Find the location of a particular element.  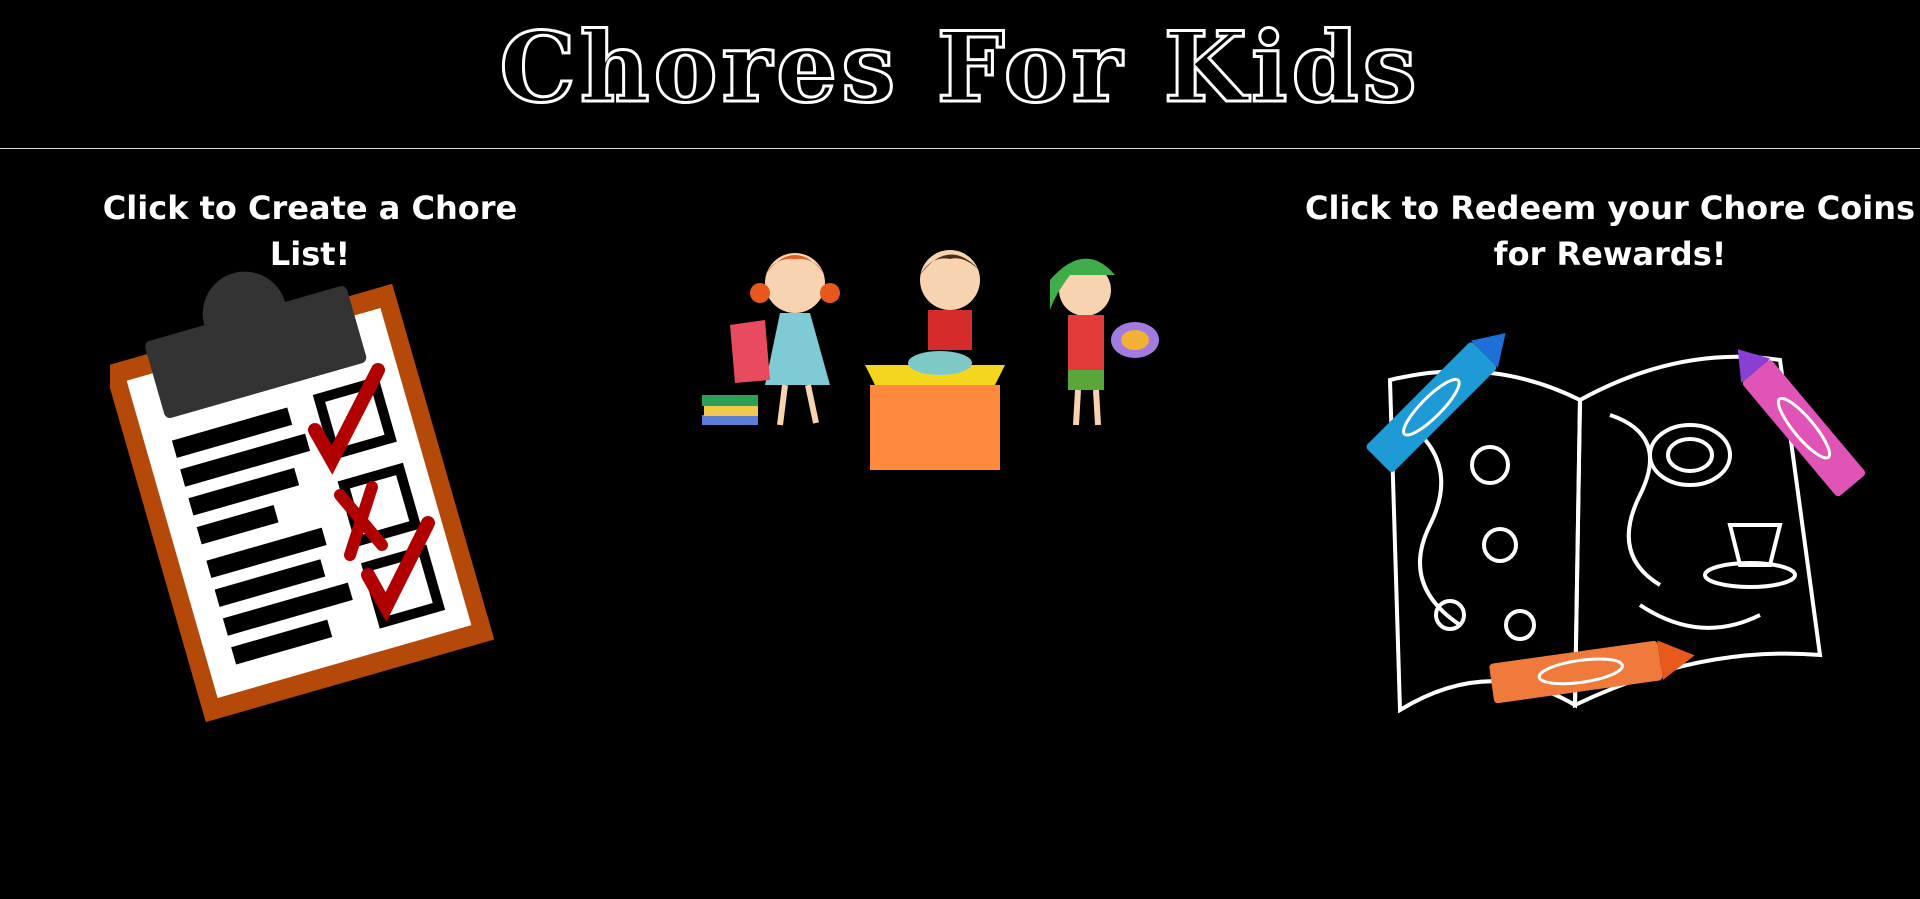

coloring-book-crayons-icon is located at coordinates (1610, 525).